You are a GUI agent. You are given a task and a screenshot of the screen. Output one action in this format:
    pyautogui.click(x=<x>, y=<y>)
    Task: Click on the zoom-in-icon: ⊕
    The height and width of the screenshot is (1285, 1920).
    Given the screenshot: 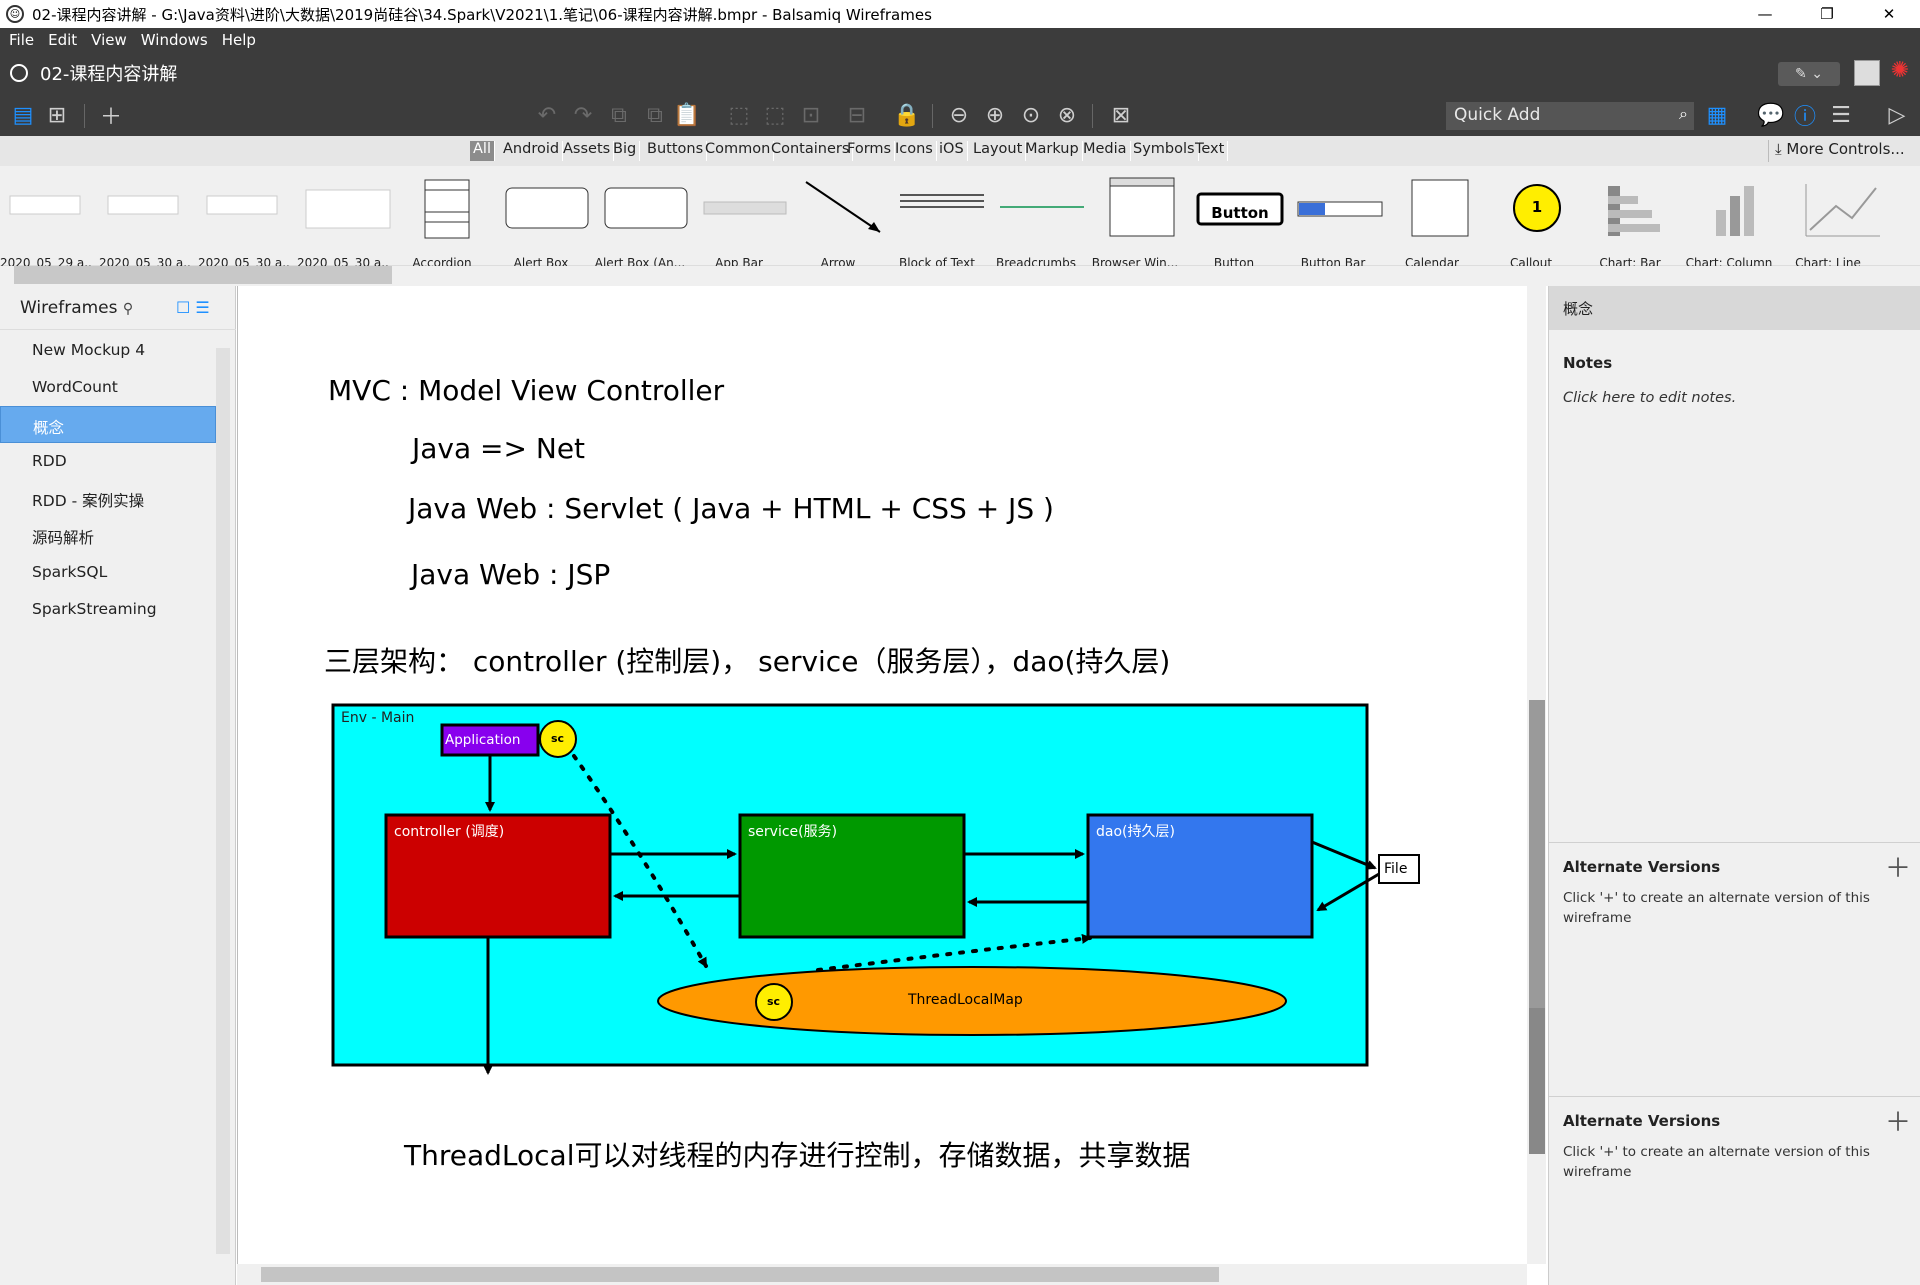 What is the action you would take?
    pyautogui.click(x=995, y=115)
    